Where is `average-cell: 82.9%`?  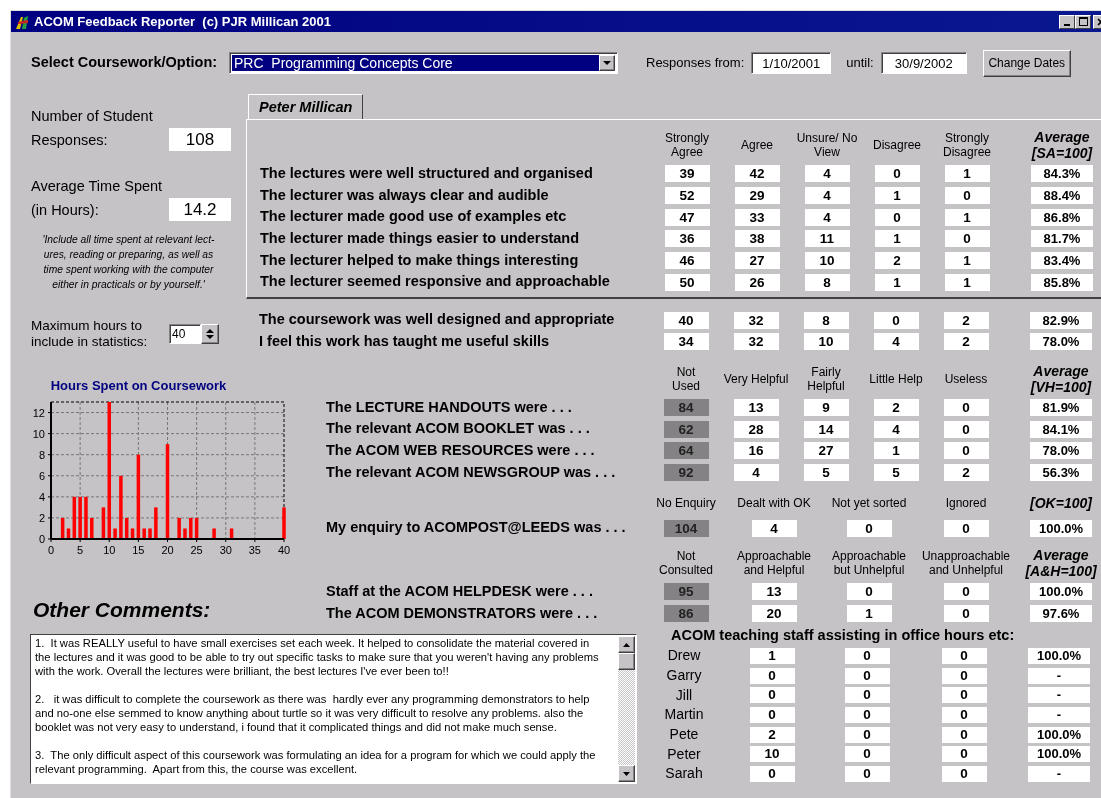 average-cell: 82.9% is located at coordinates (1061, 320).